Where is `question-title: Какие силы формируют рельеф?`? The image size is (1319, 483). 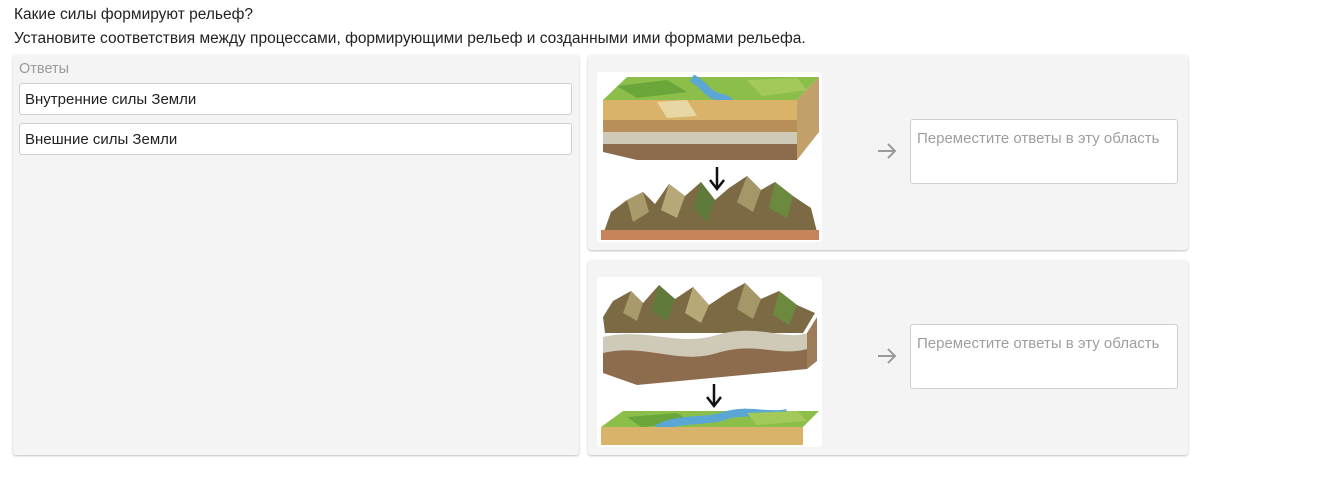
question-title: Какие силы формируют рельеф? is located at coordinates (133, 14).